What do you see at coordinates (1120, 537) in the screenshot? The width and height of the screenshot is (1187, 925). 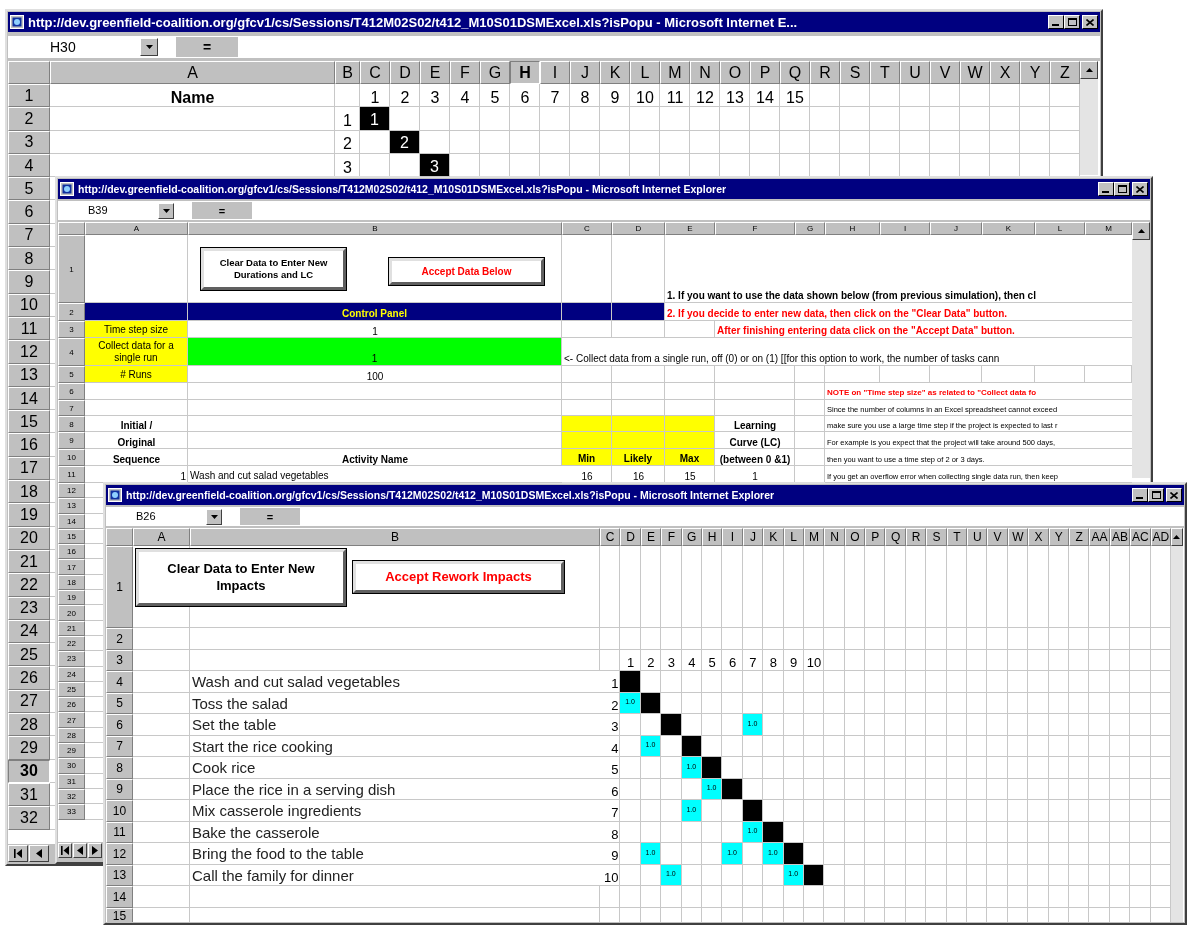 I see `column-header: AB` at bounding box center [1120, 537].